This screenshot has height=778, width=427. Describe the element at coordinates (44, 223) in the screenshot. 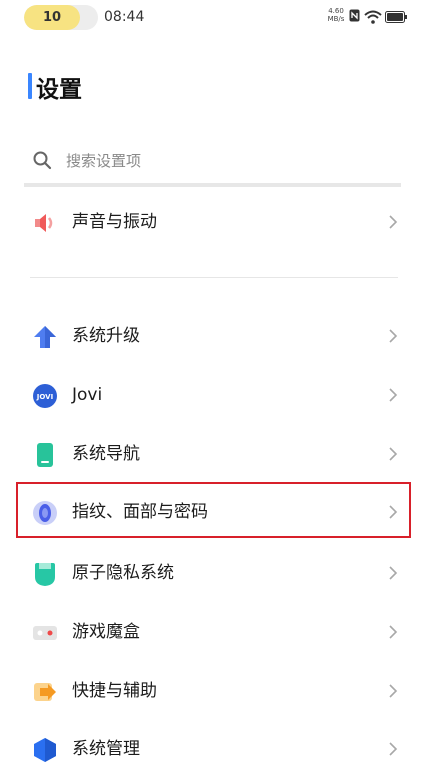

I see `speaker-icon` at that location.